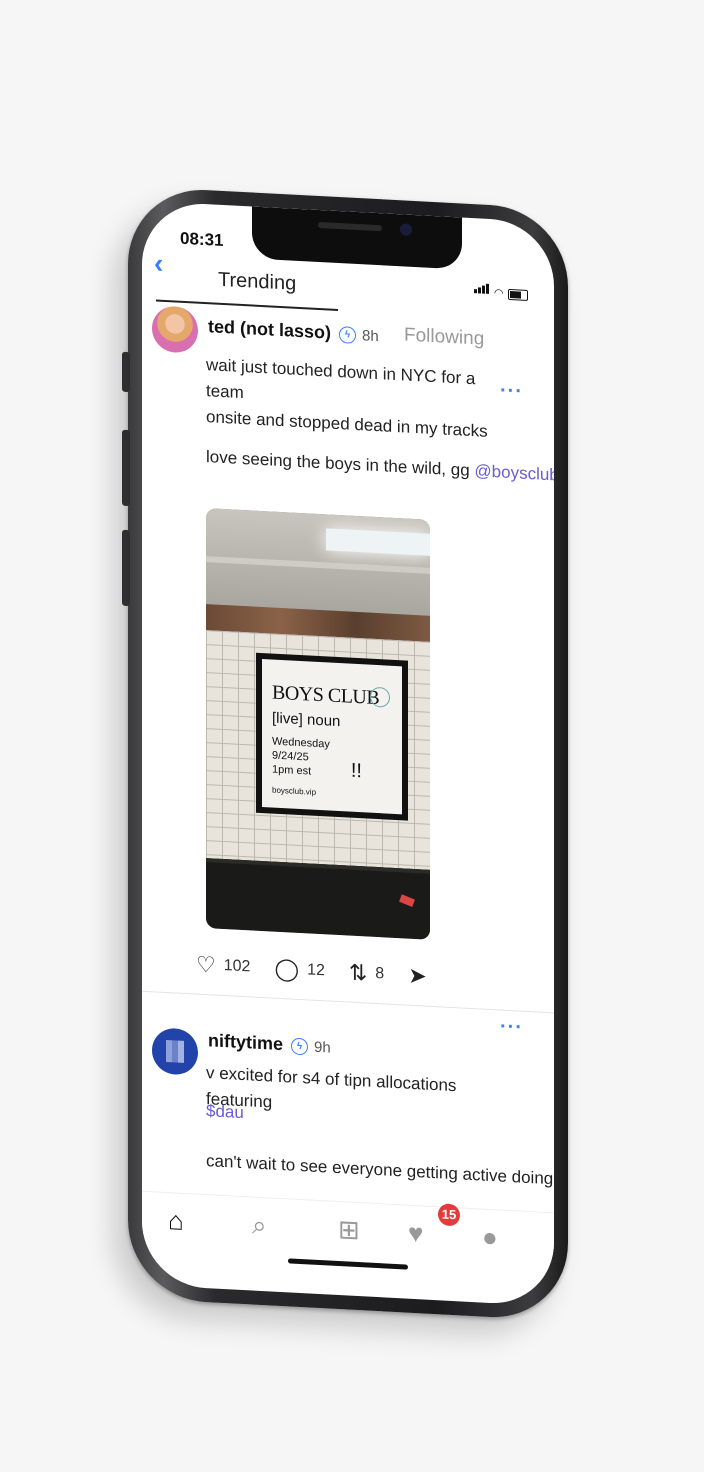 The height and width of the screenshot is (1472, 704). I want to click on status-icons: ◠, so click(500, 290).